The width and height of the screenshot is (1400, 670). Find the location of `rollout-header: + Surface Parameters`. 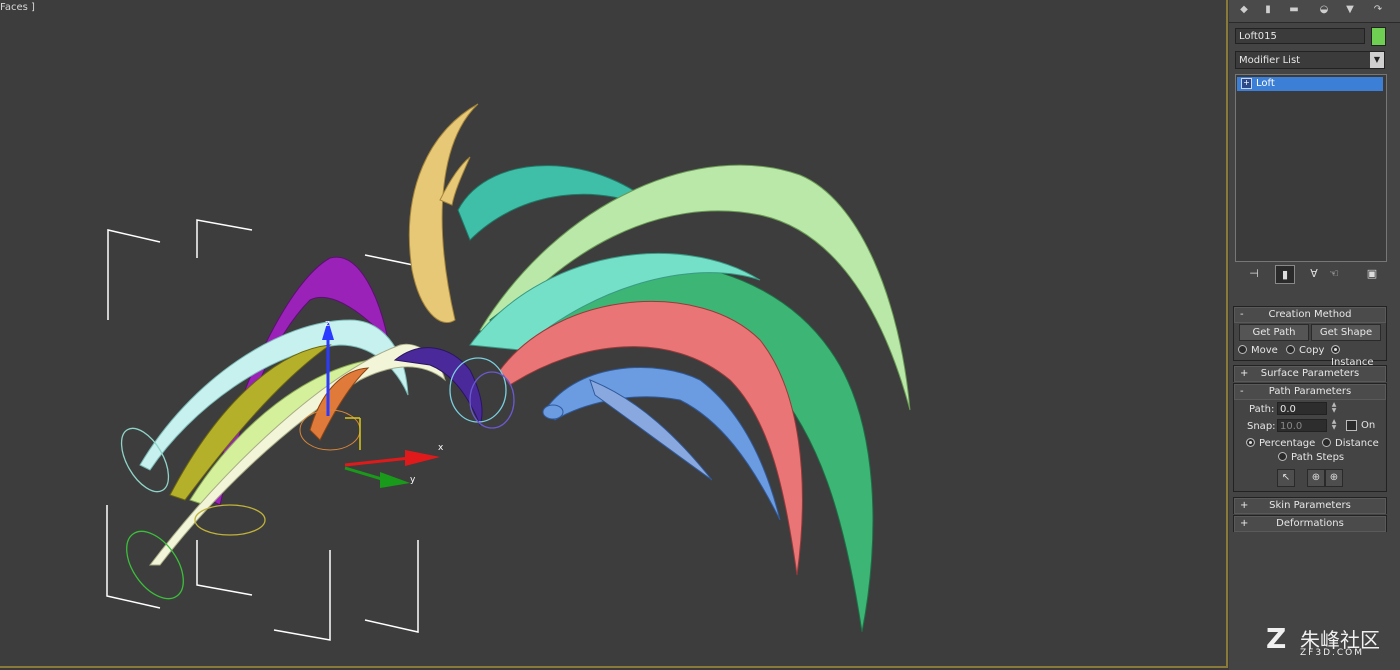

rollout-header: + Surface Parameters is located at coordinates (1310, 374).